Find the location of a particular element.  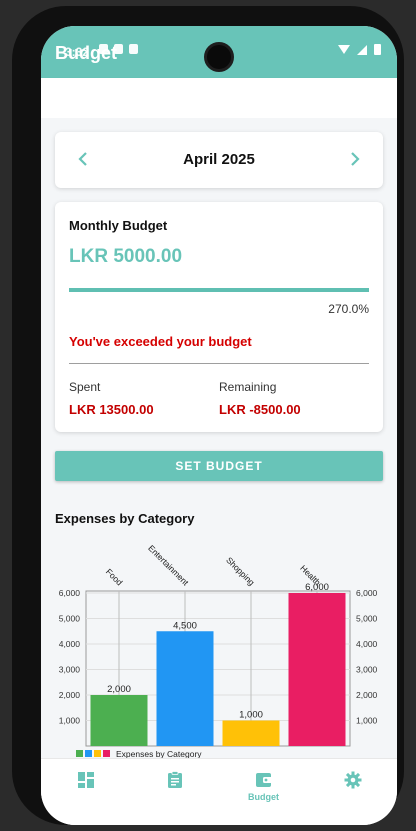

sim-icon is located at coordinates (133, 49).